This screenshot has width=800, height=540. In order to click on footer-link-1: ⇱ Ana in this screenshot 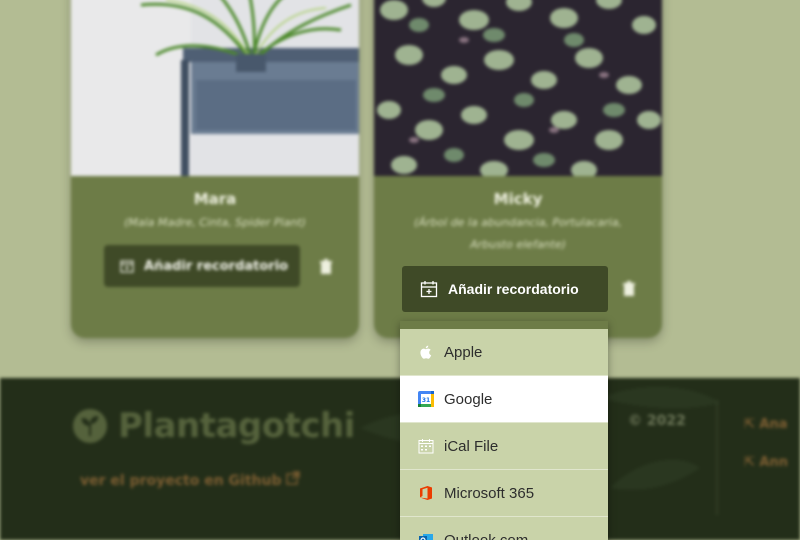, I will do `click(766, 424)`.